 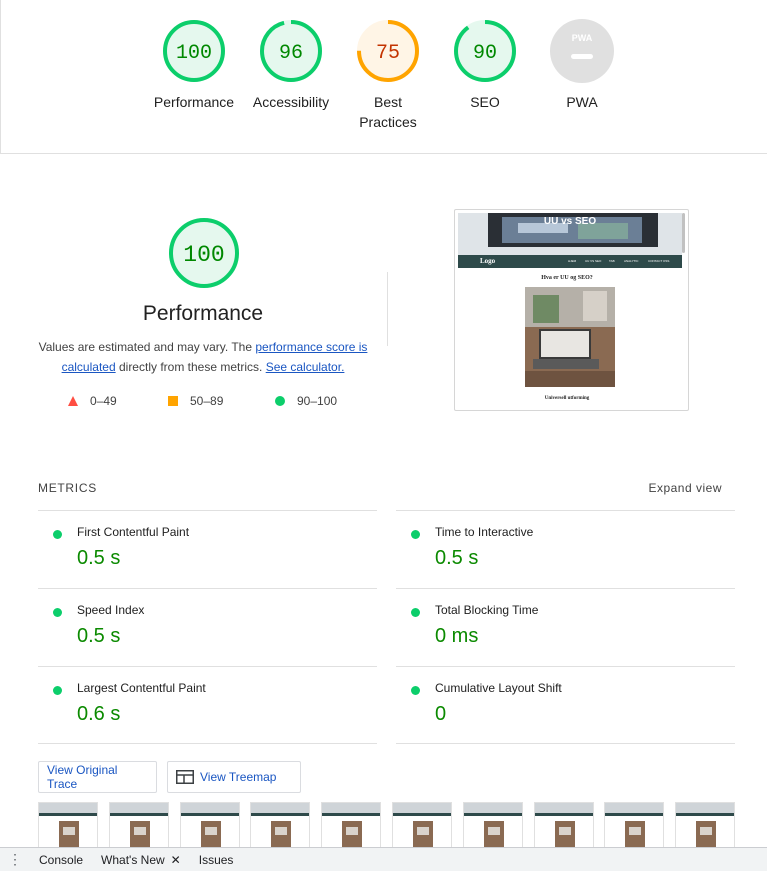 I want to click on button-label: View Treemap, so click(x=238, y=777).